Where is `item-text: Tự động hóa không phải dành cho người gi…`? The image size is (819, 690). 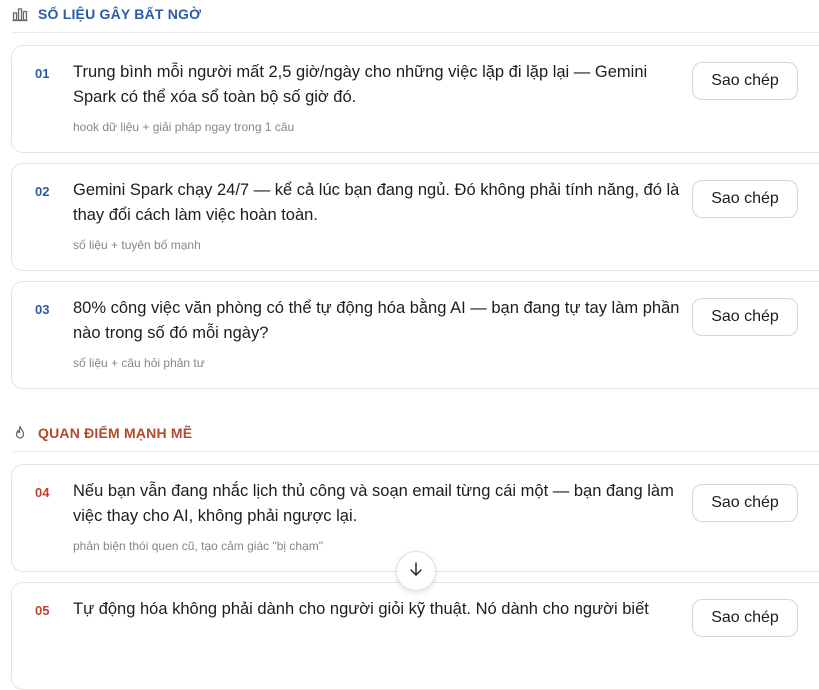
item-text: Tự động hóa không phải dành cho người gi… is located at coordinates (361, 609).